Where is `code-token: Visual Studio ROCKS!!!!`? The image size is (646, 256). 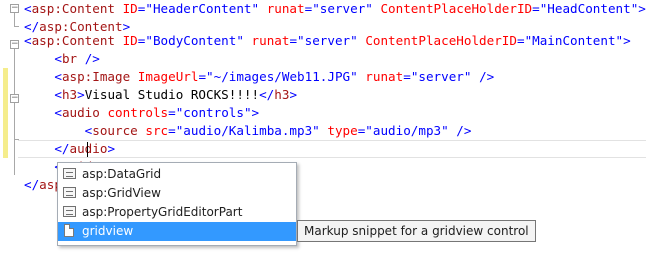 code-token: Visual Studio ROCKS!!!! is located at coordinates (172, 94).